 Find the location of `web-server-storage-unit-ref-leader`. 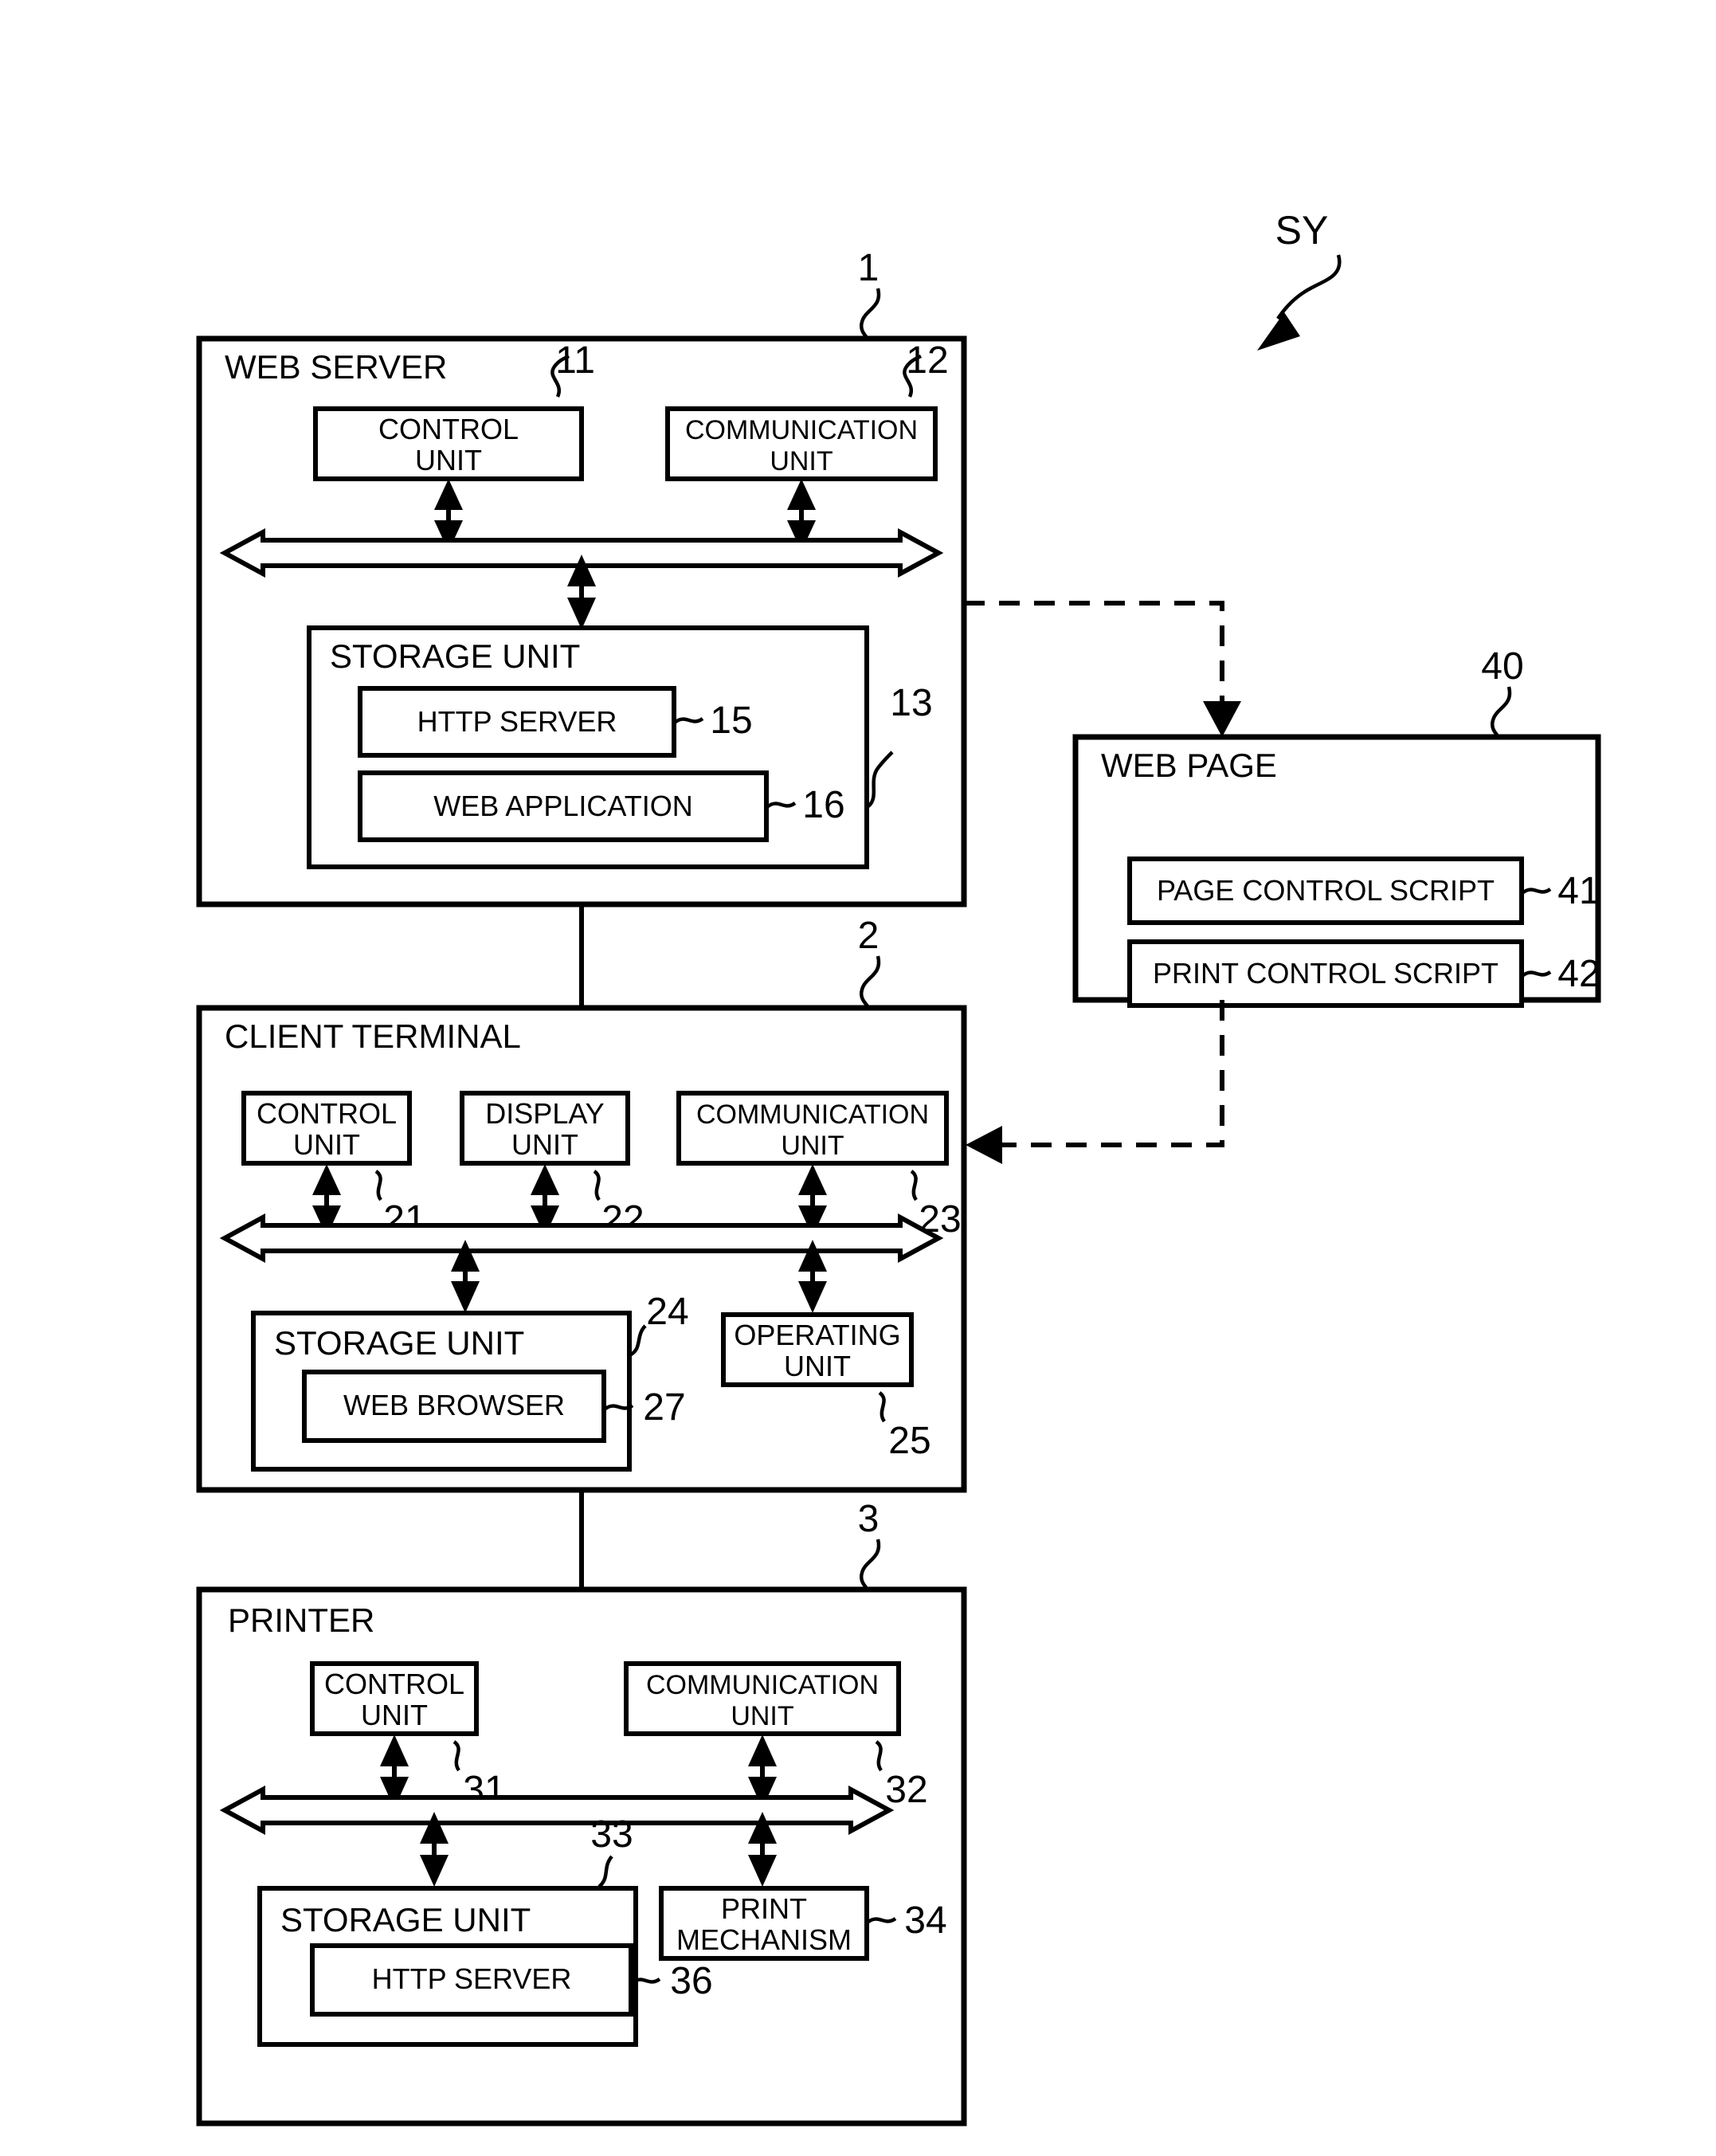

web-server-storage-unit-ref-leader is located at coordinates (880, 779).